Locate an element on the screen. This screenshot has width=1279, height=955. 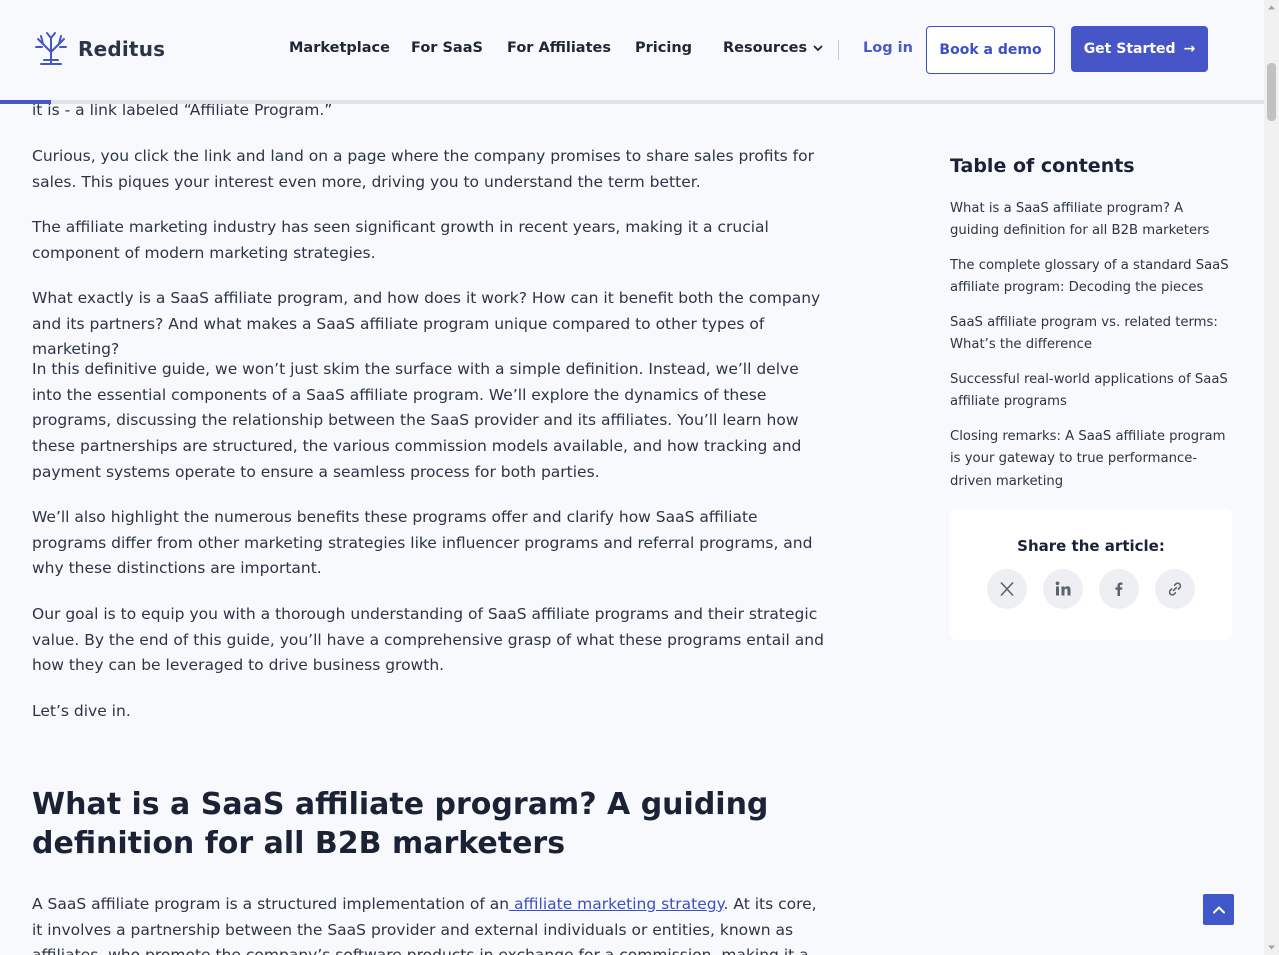
brand-name: Reditus is located at coordinates (122, 49).